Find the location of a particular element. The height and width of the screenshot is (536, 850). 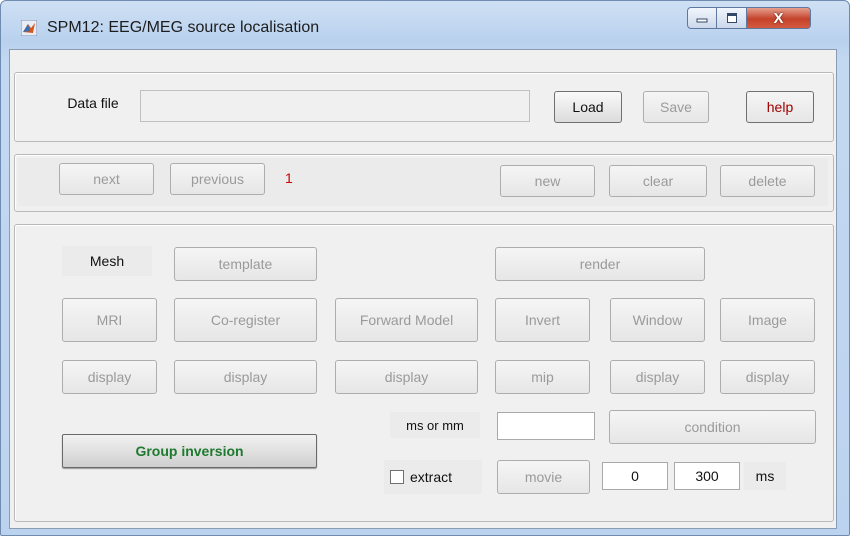

ms-or-mm-label: ms or mm is located at coordinates (435, 425).